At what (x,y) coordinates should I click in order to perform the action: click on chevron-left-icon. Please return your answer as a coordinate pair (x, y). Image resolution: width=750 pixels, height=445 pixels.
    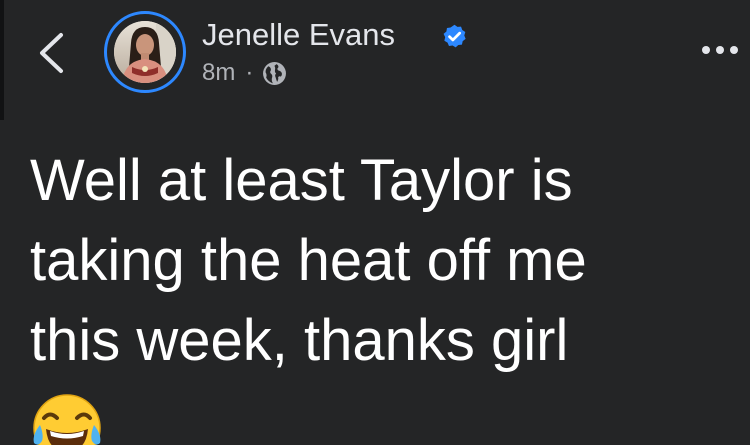
    Looking at the image, I should click on (51, 53).